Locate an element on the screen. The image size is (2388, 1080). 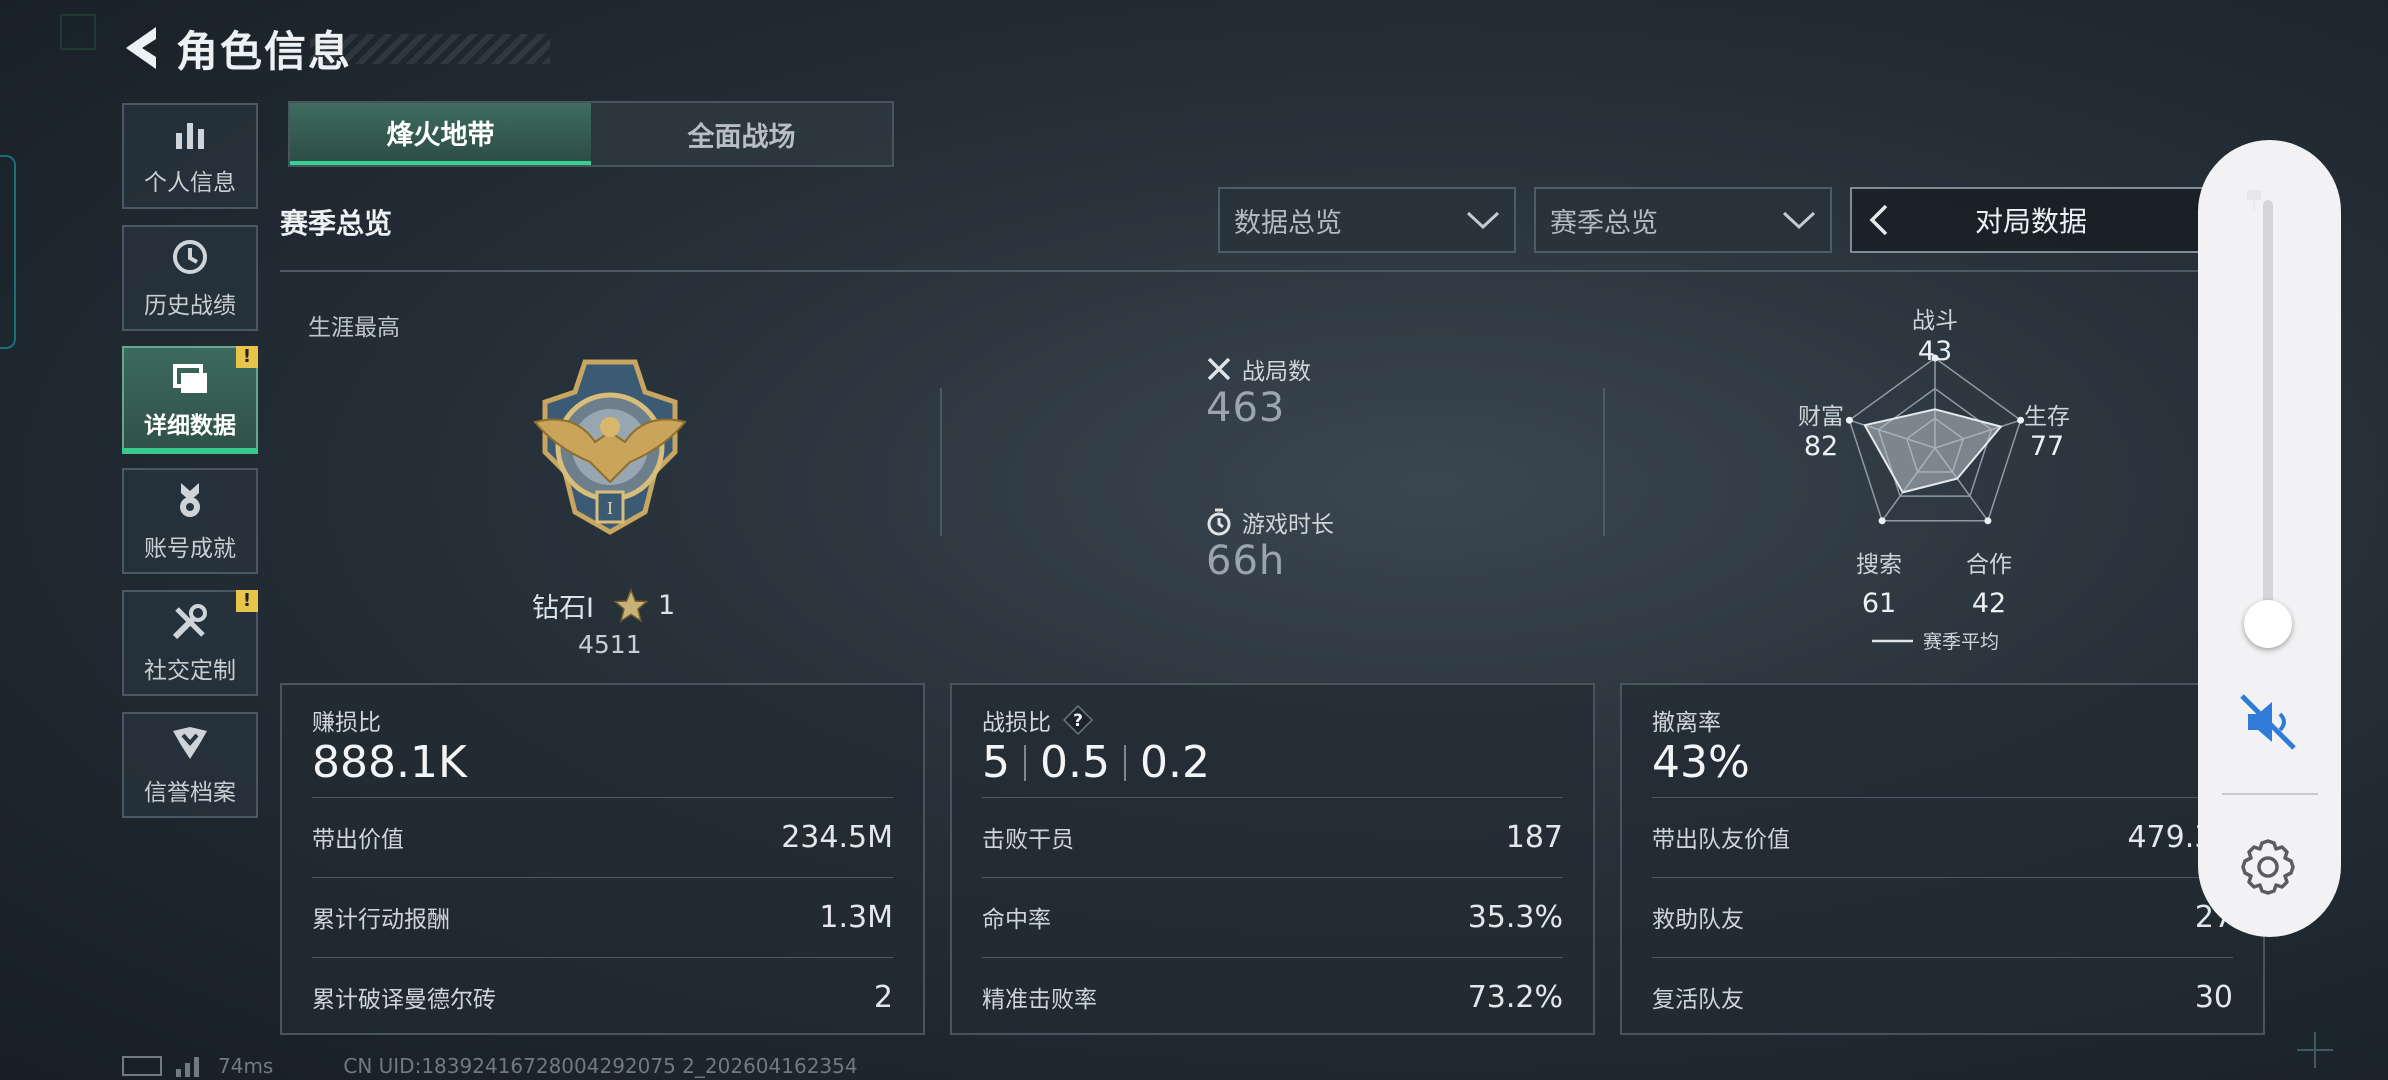
radar-value-search: 61 is located at coordinates (1879, 603).